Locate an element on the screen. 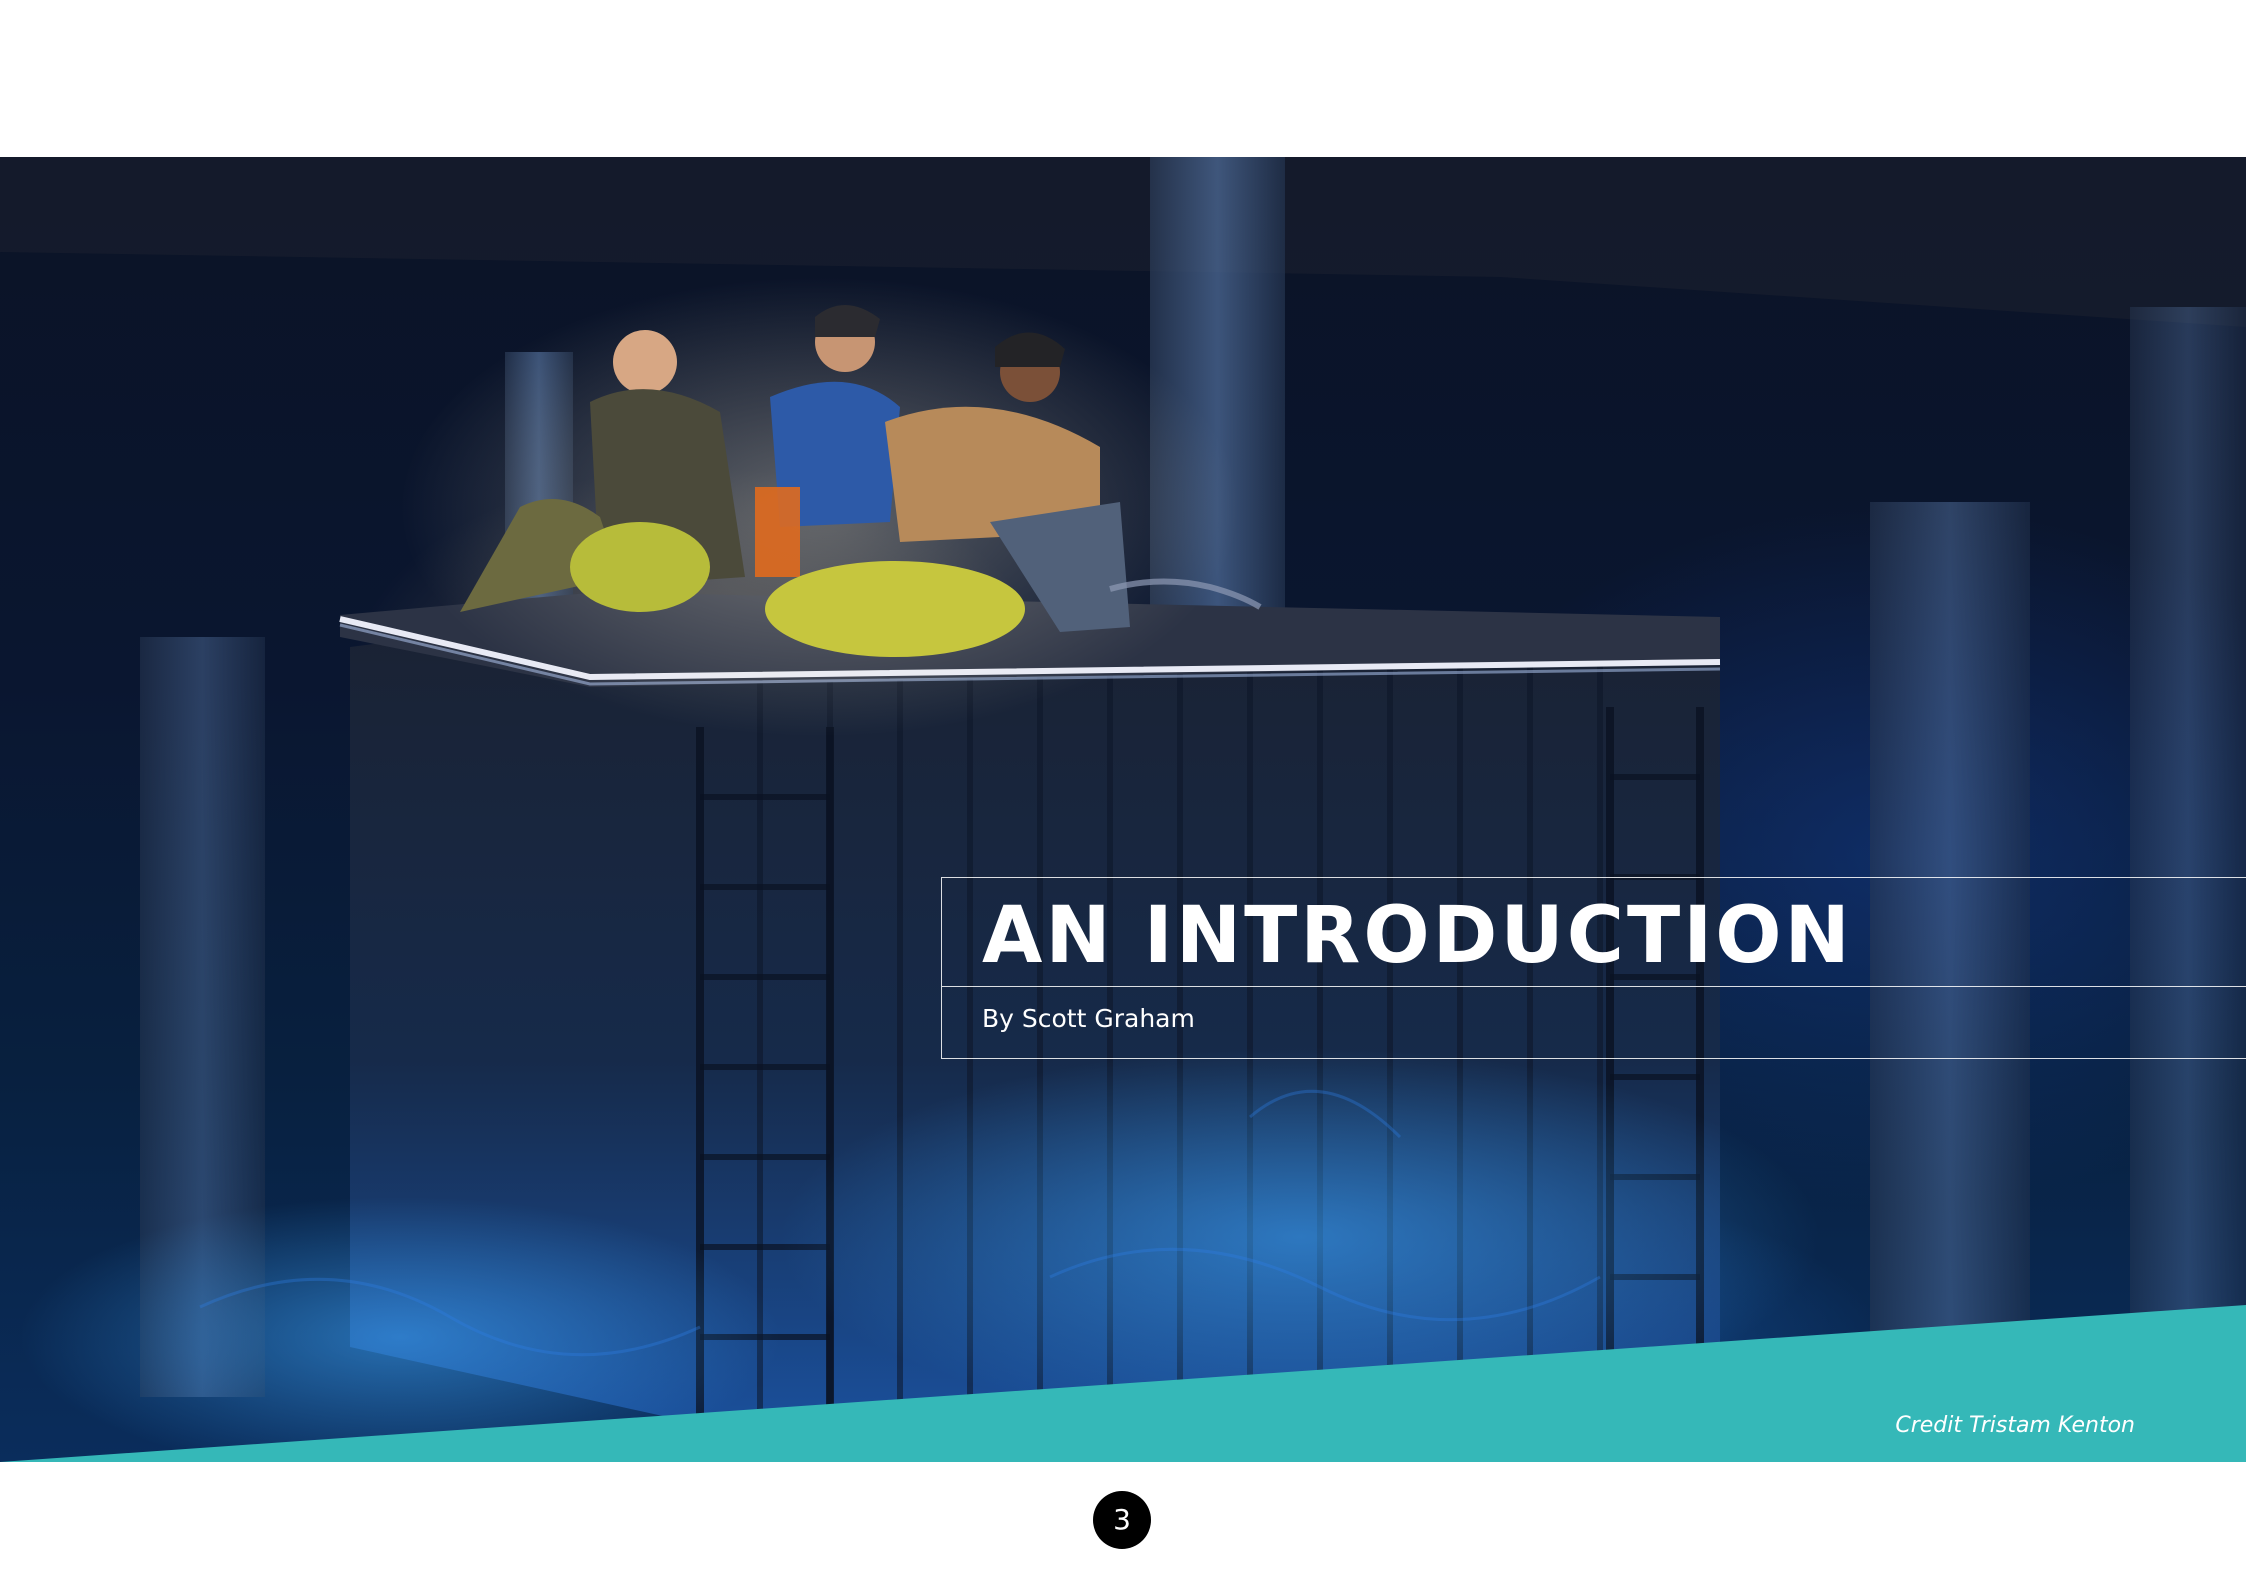 This screenshot has width=2246, height=1588. photo-credit: Credit Tristam Kenton is located at coordinates (2015, 1425).